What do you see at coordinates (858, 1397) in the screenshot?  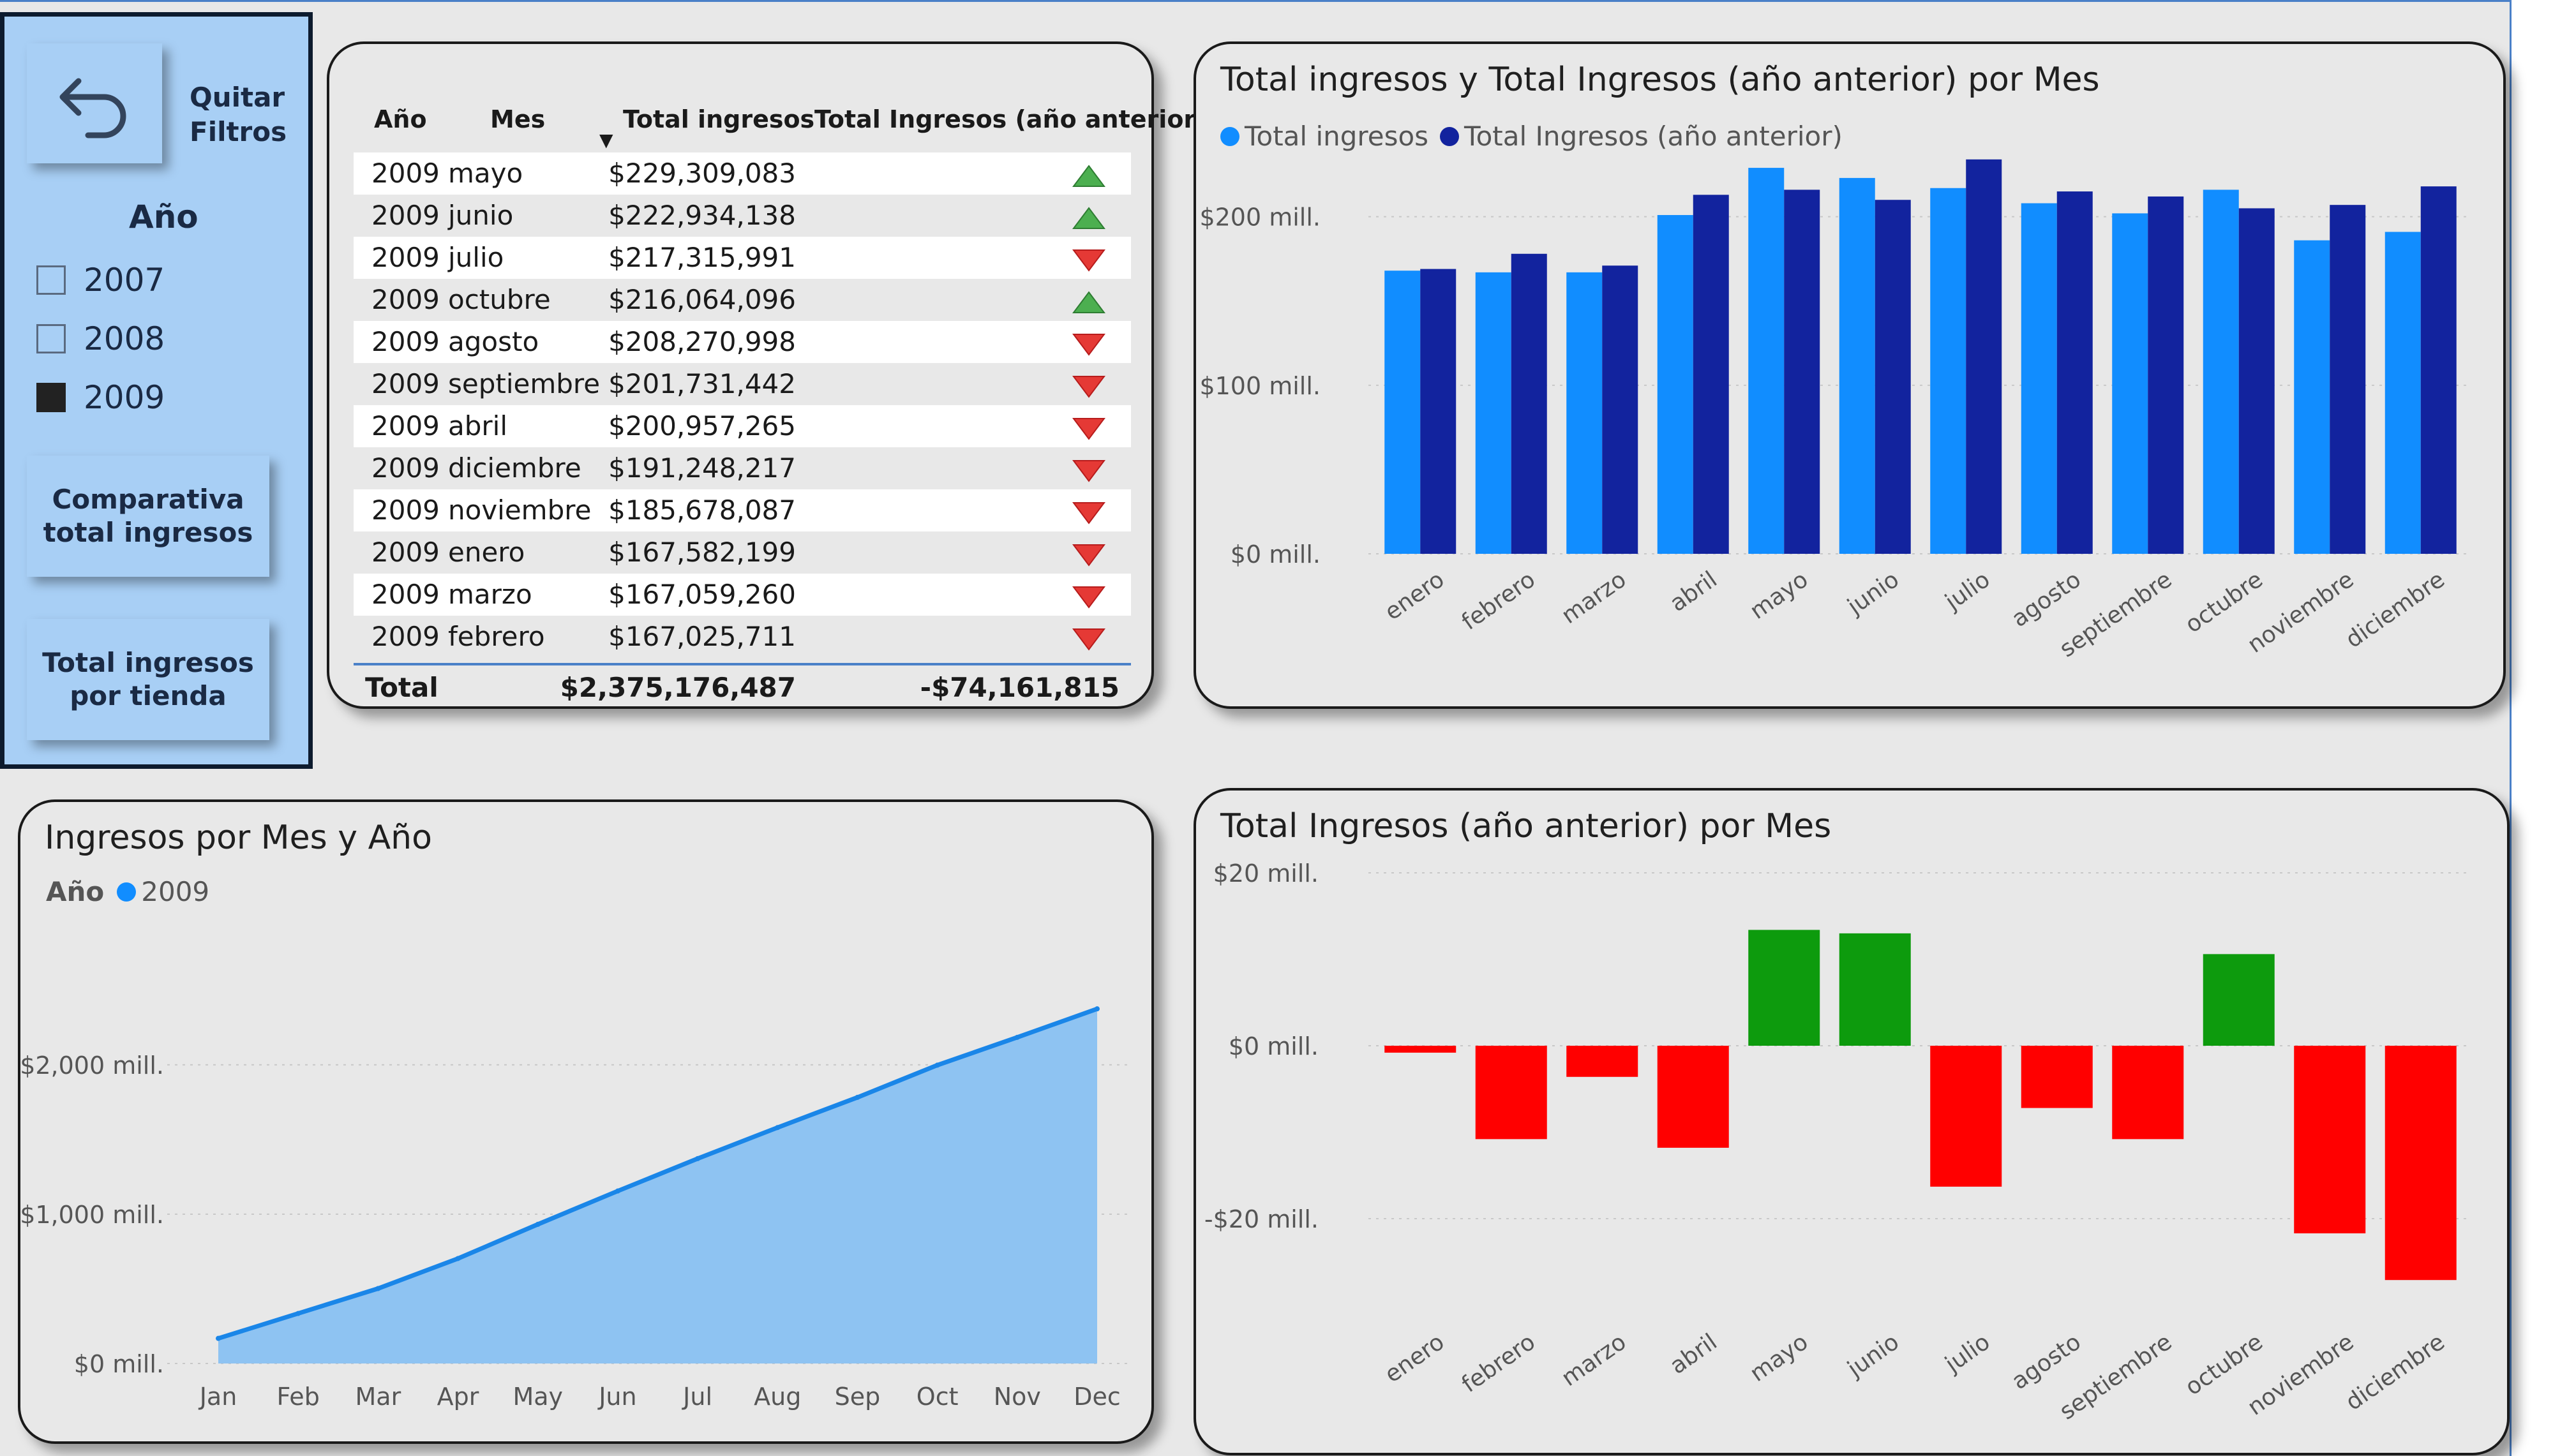 I see `x-tick-label: Sep` at bounding box center [858, 1397].